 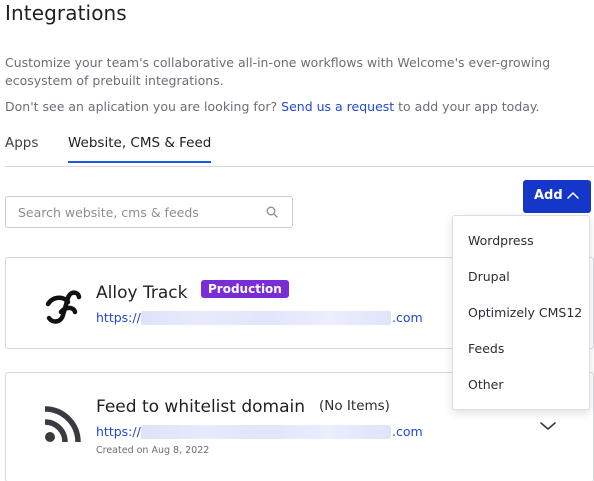 What do you see at coordinates (486, 348) in the screenshot?
I see `menu-item-feeds: Feeds` at bounding box center [486, 348].